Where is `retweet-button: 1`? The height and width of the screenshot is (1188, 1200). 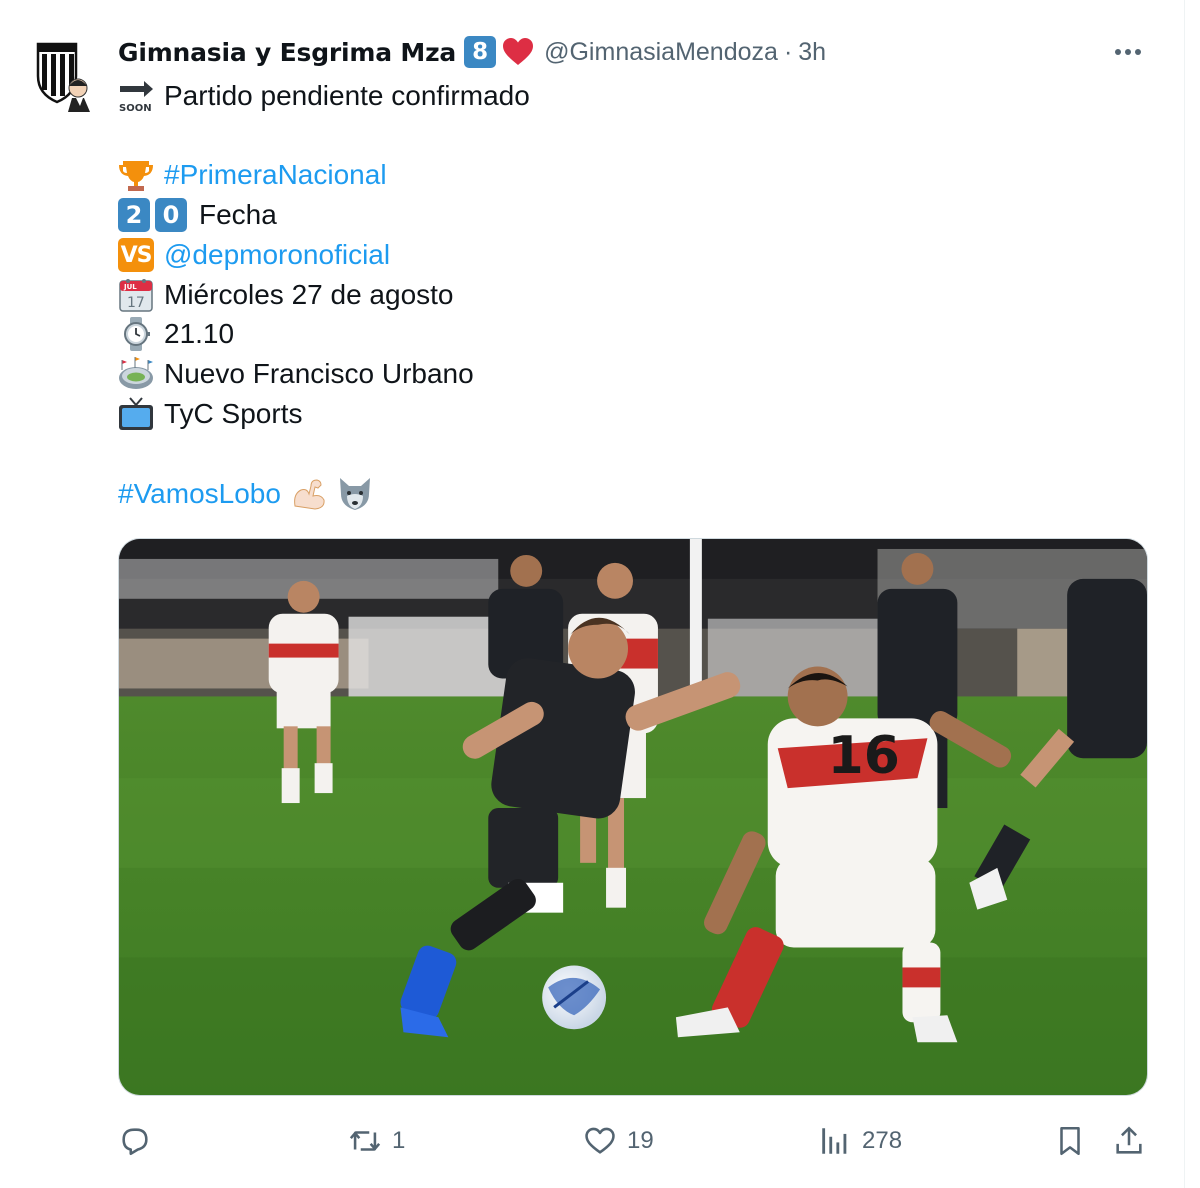 retweet-button: 1 is located at coordinates (376, 1141).